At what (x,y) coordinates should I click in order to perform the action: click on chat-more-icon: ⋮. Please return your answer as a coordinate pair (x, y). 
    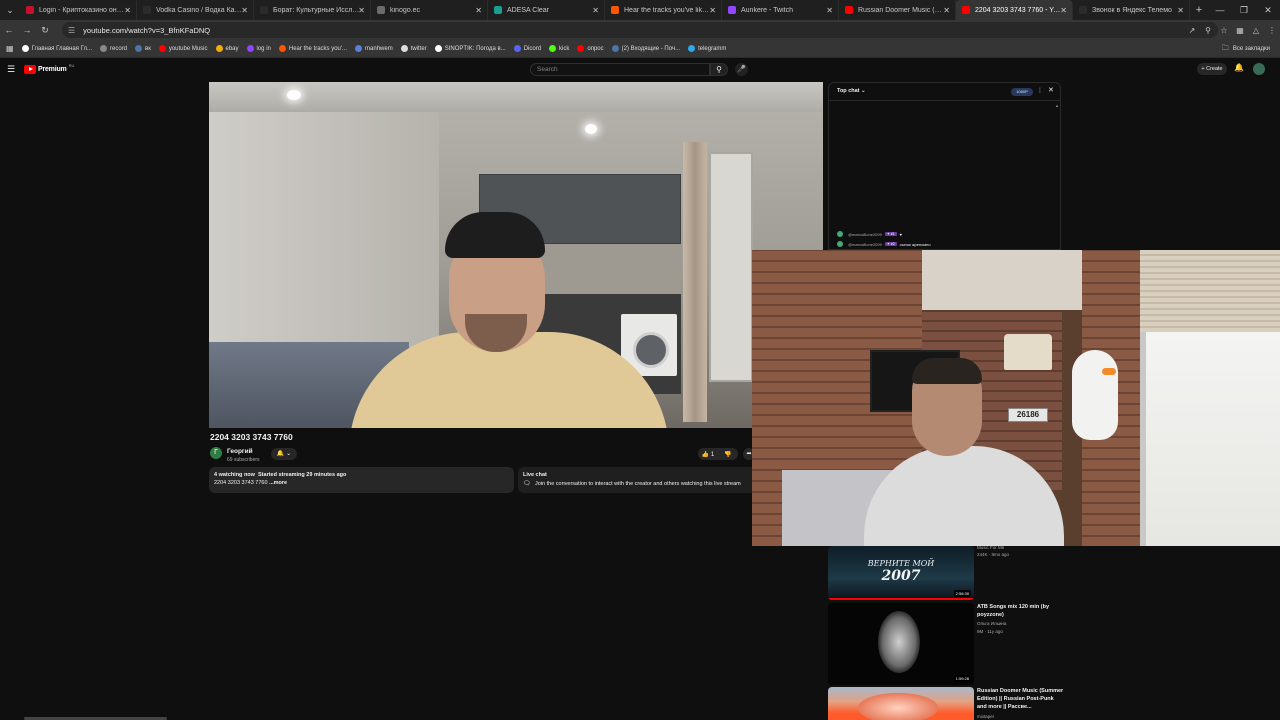
    Looking at the image, I should click on (1040, 90).